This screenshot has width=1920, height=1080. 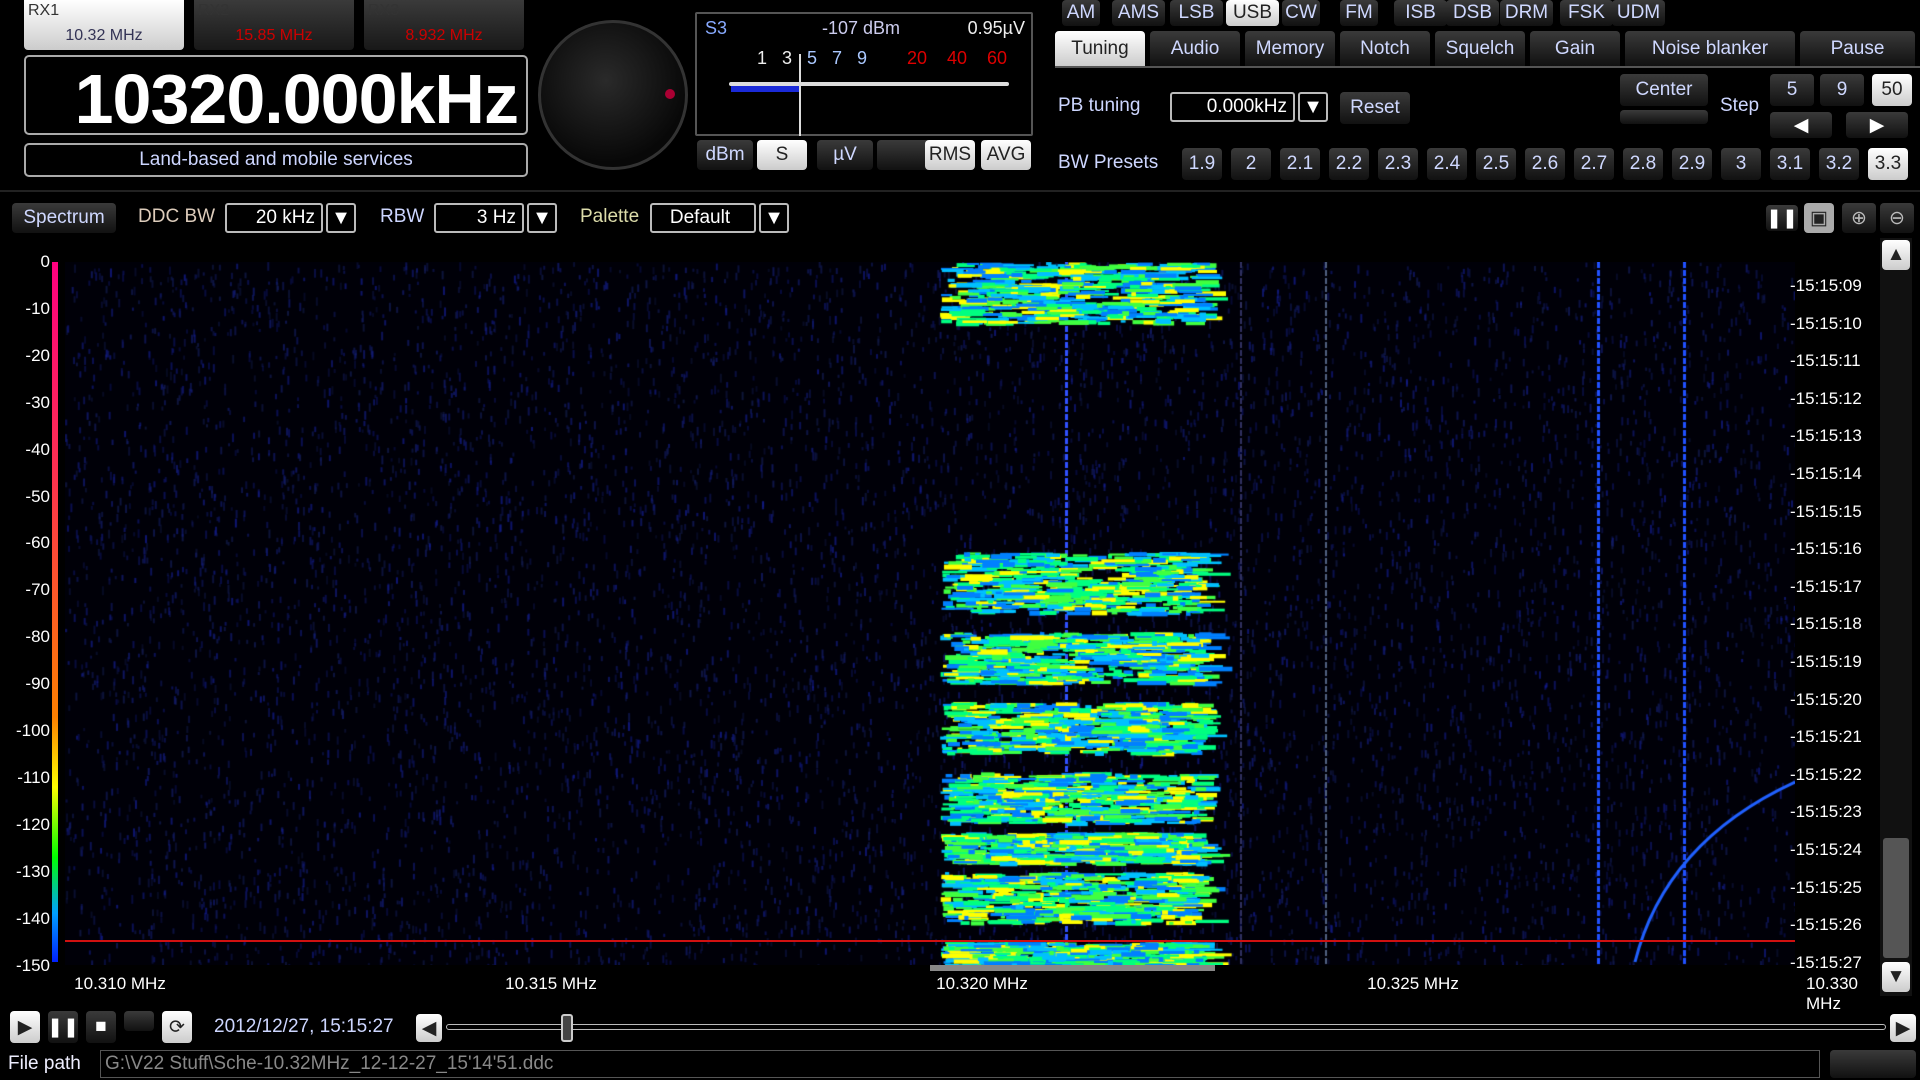 I want to click on browse-button, so click(x=1873, y=1064).